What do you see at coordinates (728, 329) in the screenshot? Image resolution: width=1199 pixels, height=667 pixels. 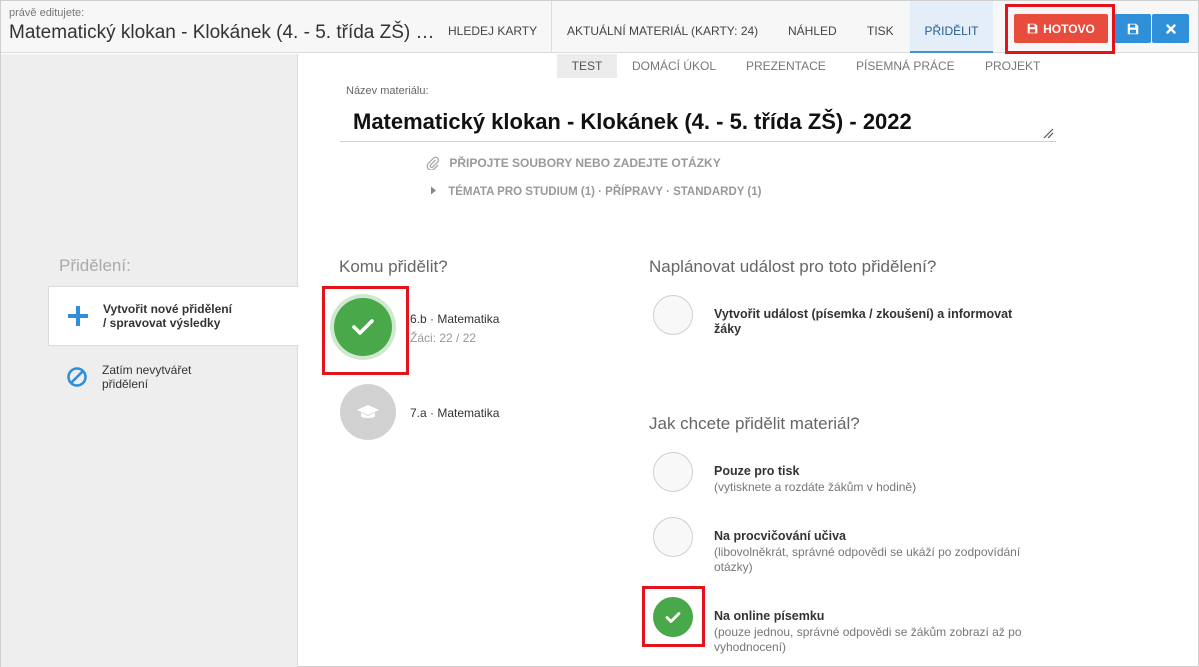 I see `create-event-label-line2: žáky` at bounding box center [728, 329].